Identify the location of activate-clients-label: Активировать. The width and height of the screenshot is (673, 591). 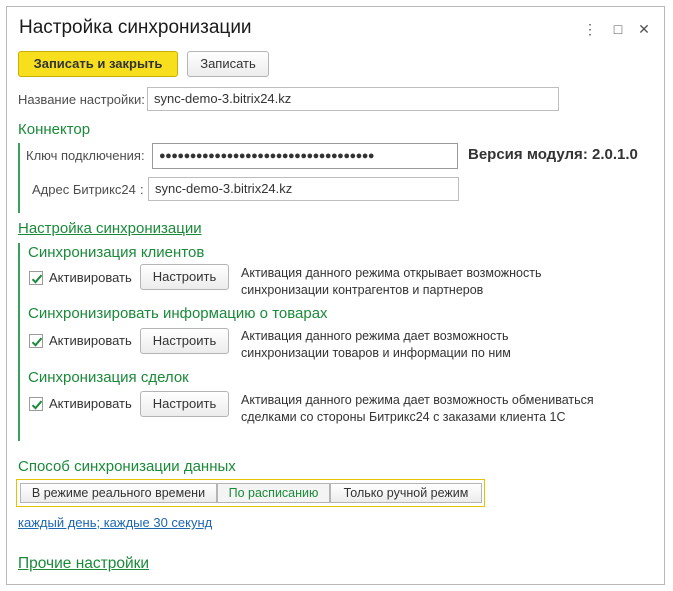
(90, 277).